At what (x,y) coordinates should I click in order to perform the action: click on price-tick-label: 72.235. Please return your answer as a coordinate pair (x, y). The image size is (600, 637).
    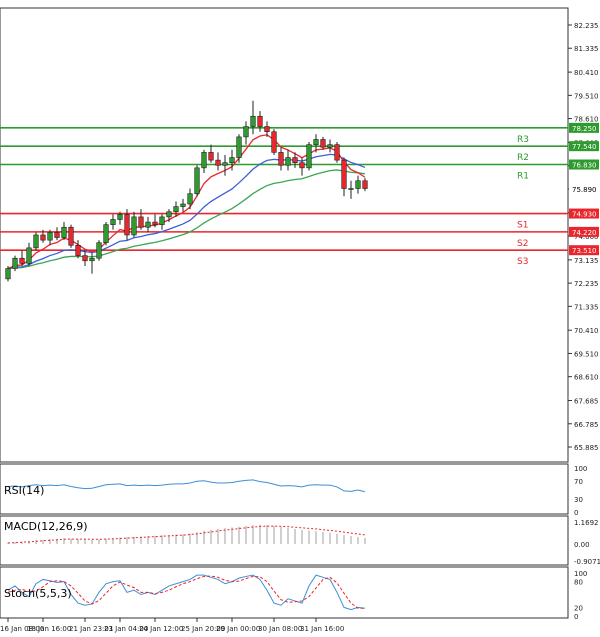
    Looking at the image, I should click on (586, 284).